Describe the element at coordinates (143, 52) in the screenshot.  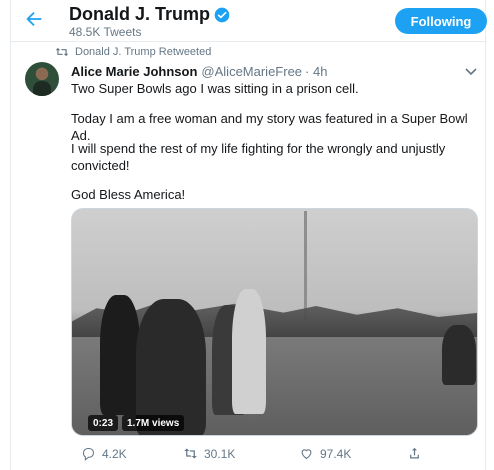
I see `retweet-label: Donald J. Trump Retweeted` at that location.